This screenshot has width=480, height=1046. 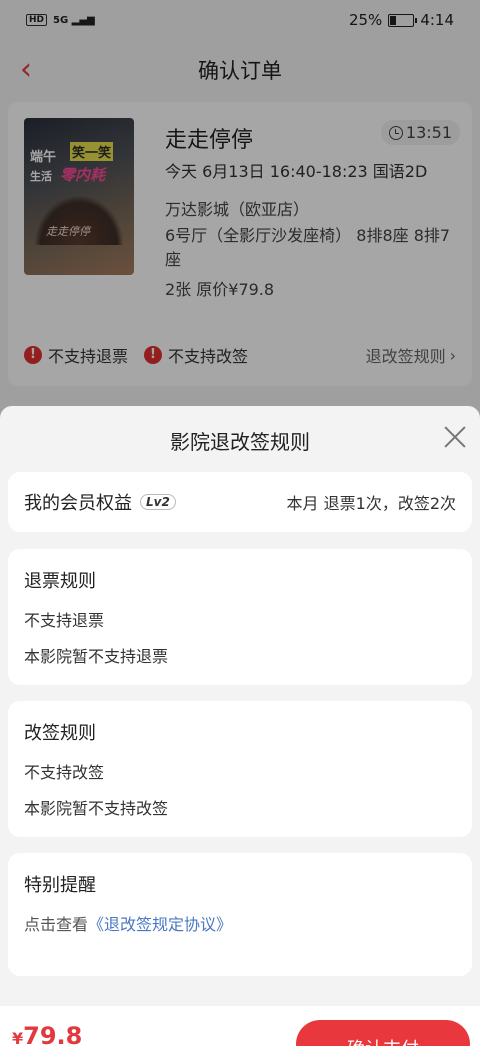 What do you see at coordinates (371, 503) in the screenshot?
I see `member-info: 本月 退票1次，改签2次` at bounding box center [371, 503].